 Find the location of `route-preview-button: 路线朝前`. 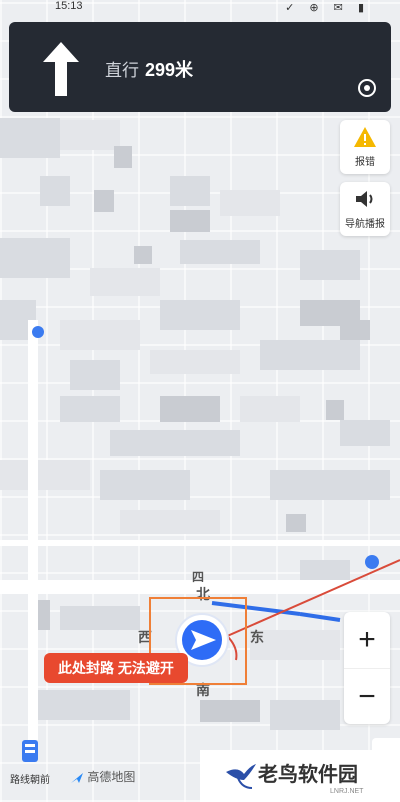

route-preview-button: 路线朝前 is located at coordinates (30, 762).